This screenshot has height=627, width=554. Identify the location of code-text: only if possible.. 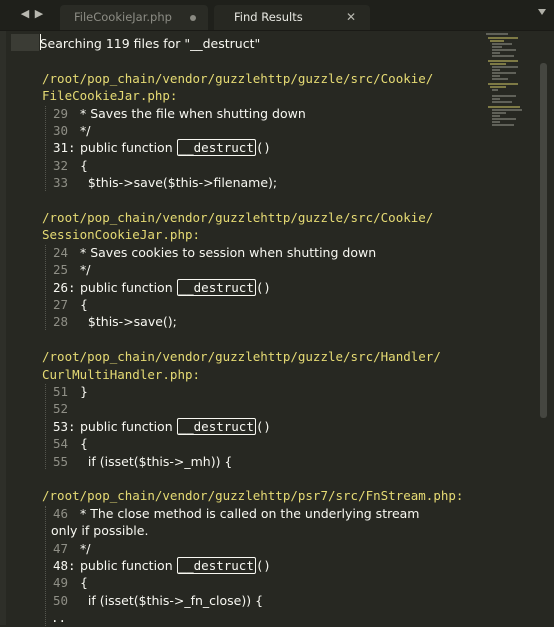
(100, 531).